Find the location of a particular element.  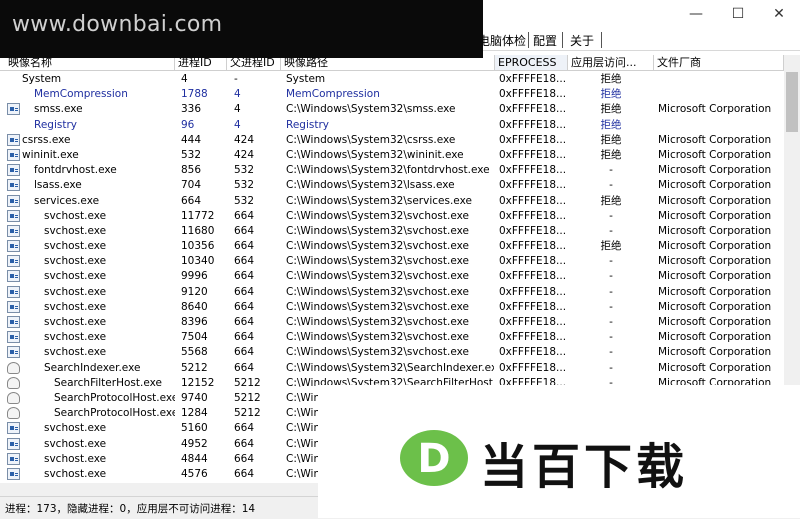

cell-pid: 336 is located at coordinates (191, 109).